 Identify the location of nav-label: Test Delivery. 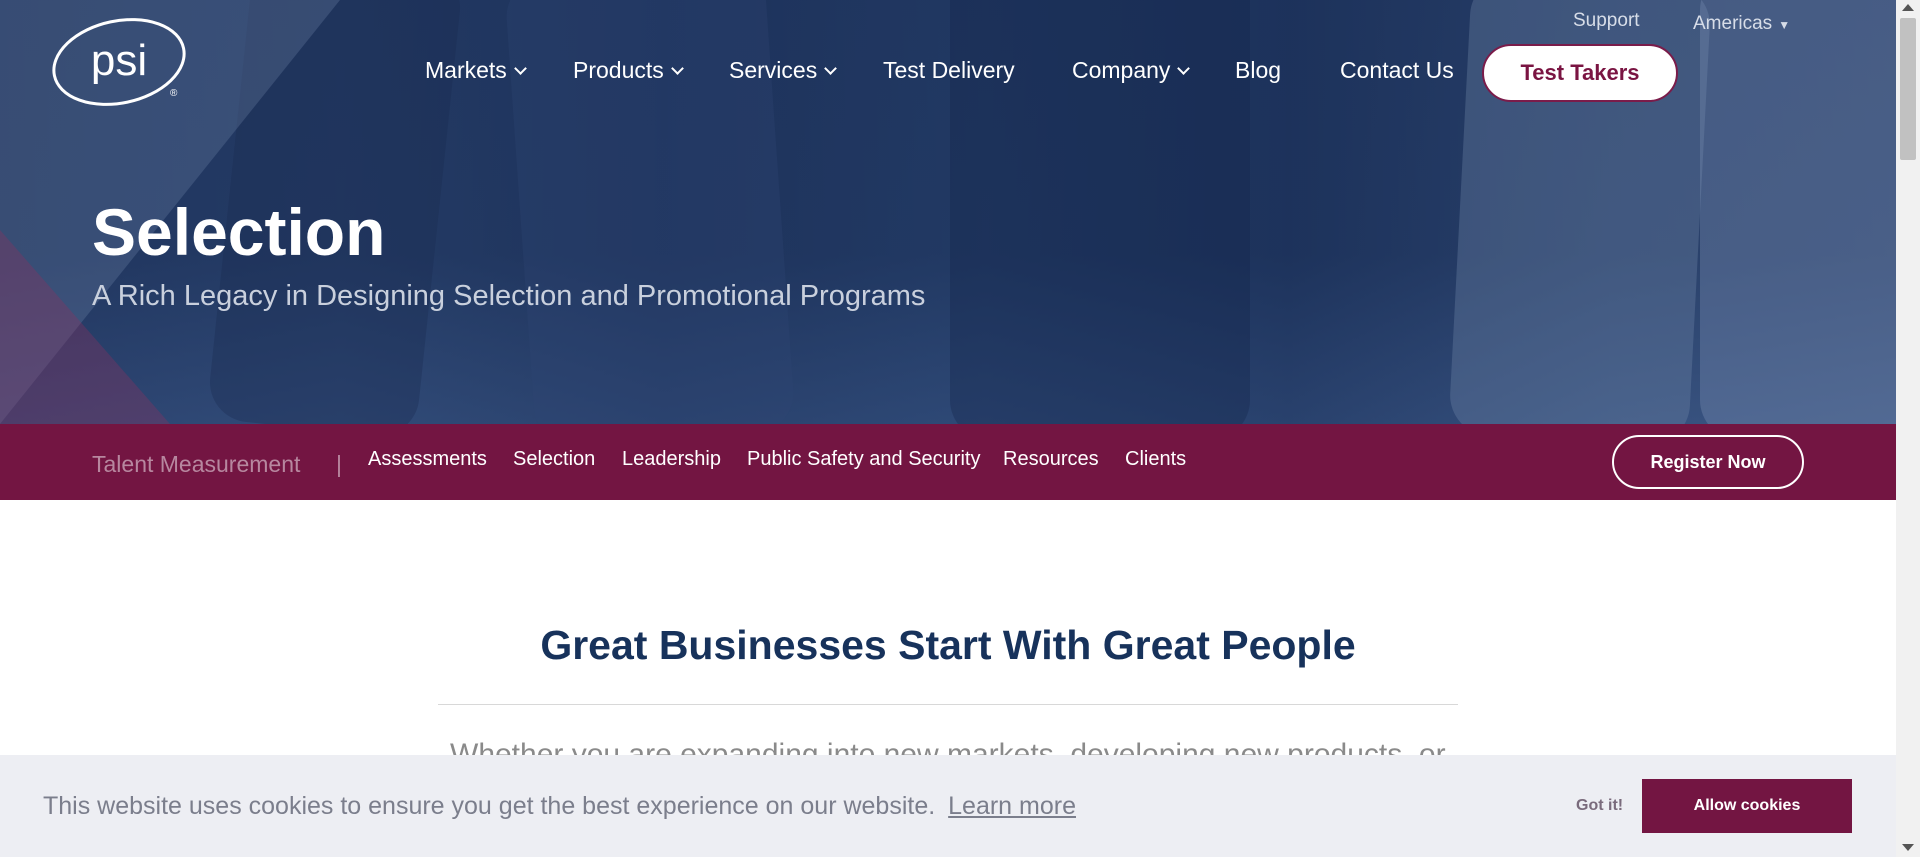
(949, 70).